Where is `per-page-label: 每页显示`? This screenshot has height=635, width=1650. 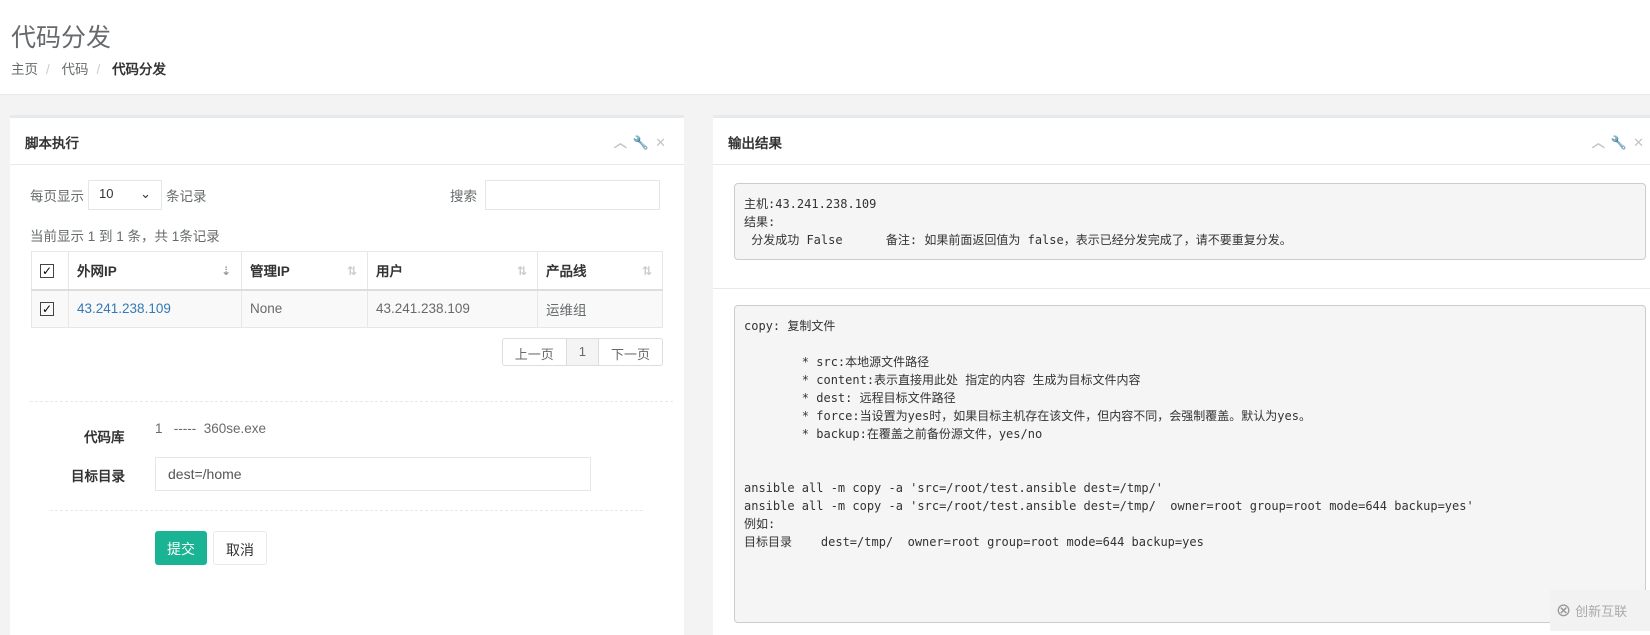 per-page-label: 每页显示 is located at coordinates (57, 196).